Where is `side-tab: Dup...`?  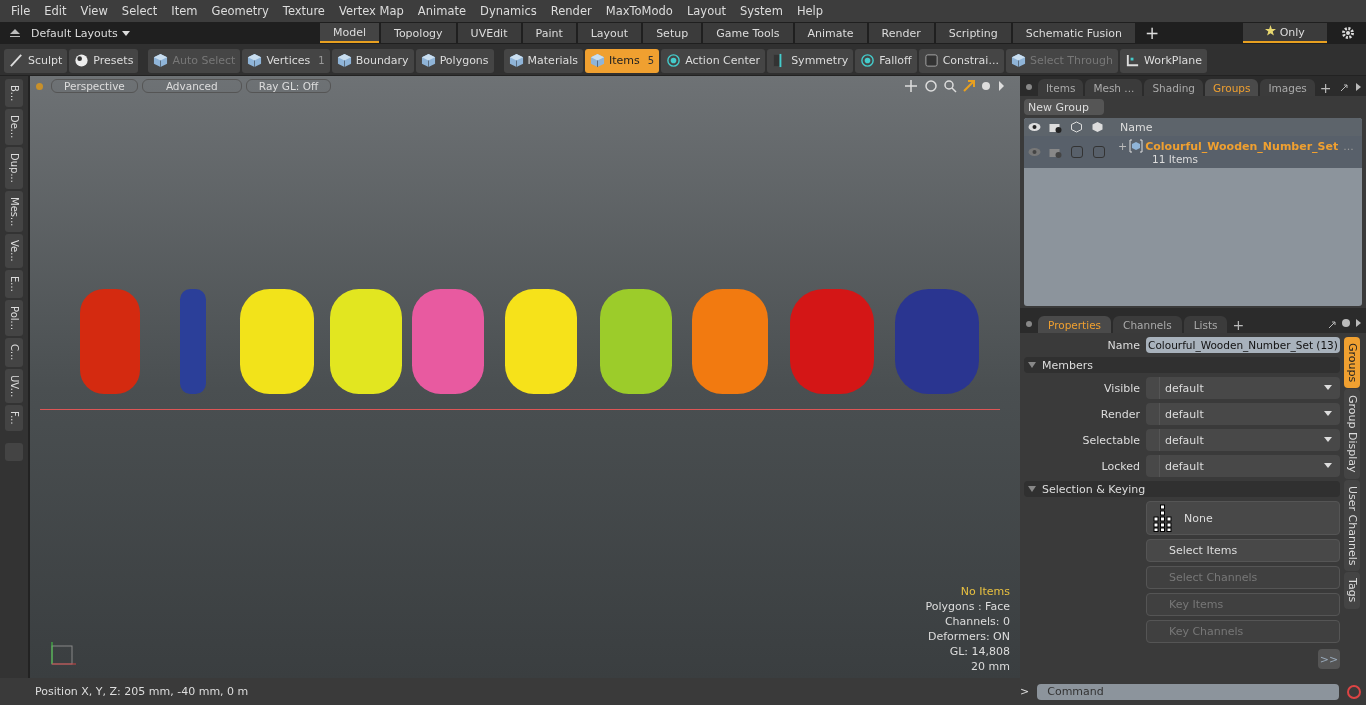
side-tab: Dup... is located at coordinates (14, 167).